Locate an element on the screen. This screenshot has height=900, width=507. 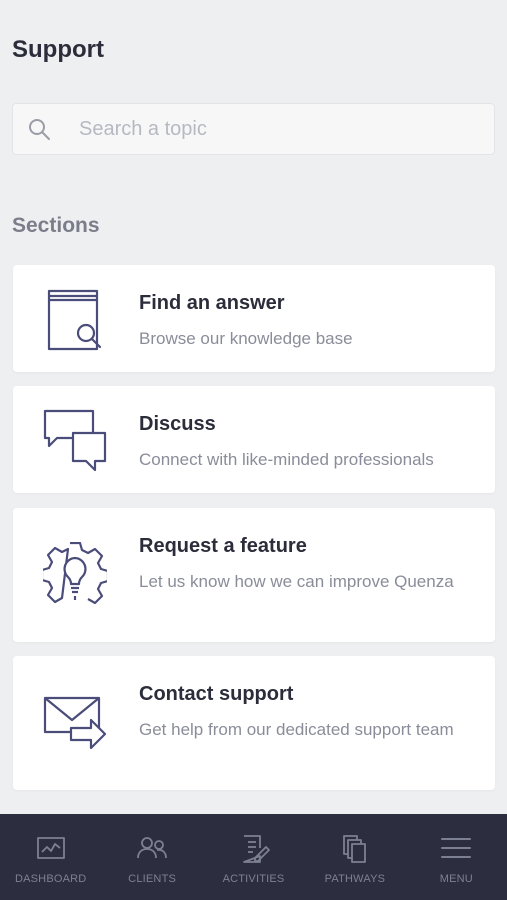
nav-item-clients: CLIENTS is located at coordinates (151, 857).